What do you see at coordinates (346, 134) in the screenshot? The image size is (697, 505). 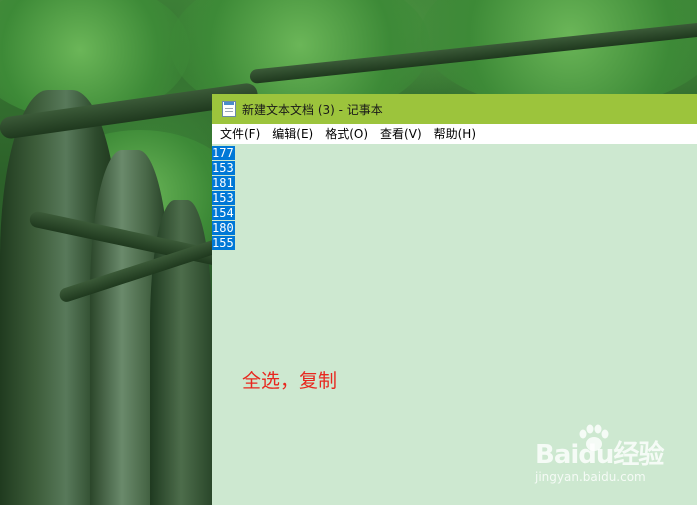 I see `menu-format: 格式(O)` at bounding box center [346, 134].